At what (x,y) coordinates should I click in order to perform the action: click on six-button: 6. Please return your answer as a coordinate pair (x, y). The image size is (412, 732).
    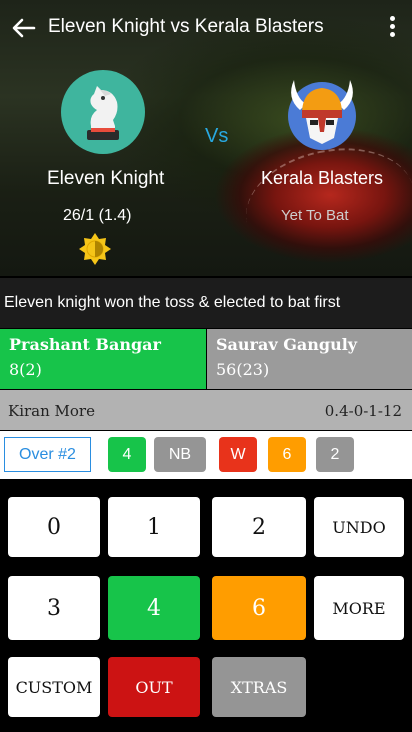
    Looking at the image, I should click on (259, 608).